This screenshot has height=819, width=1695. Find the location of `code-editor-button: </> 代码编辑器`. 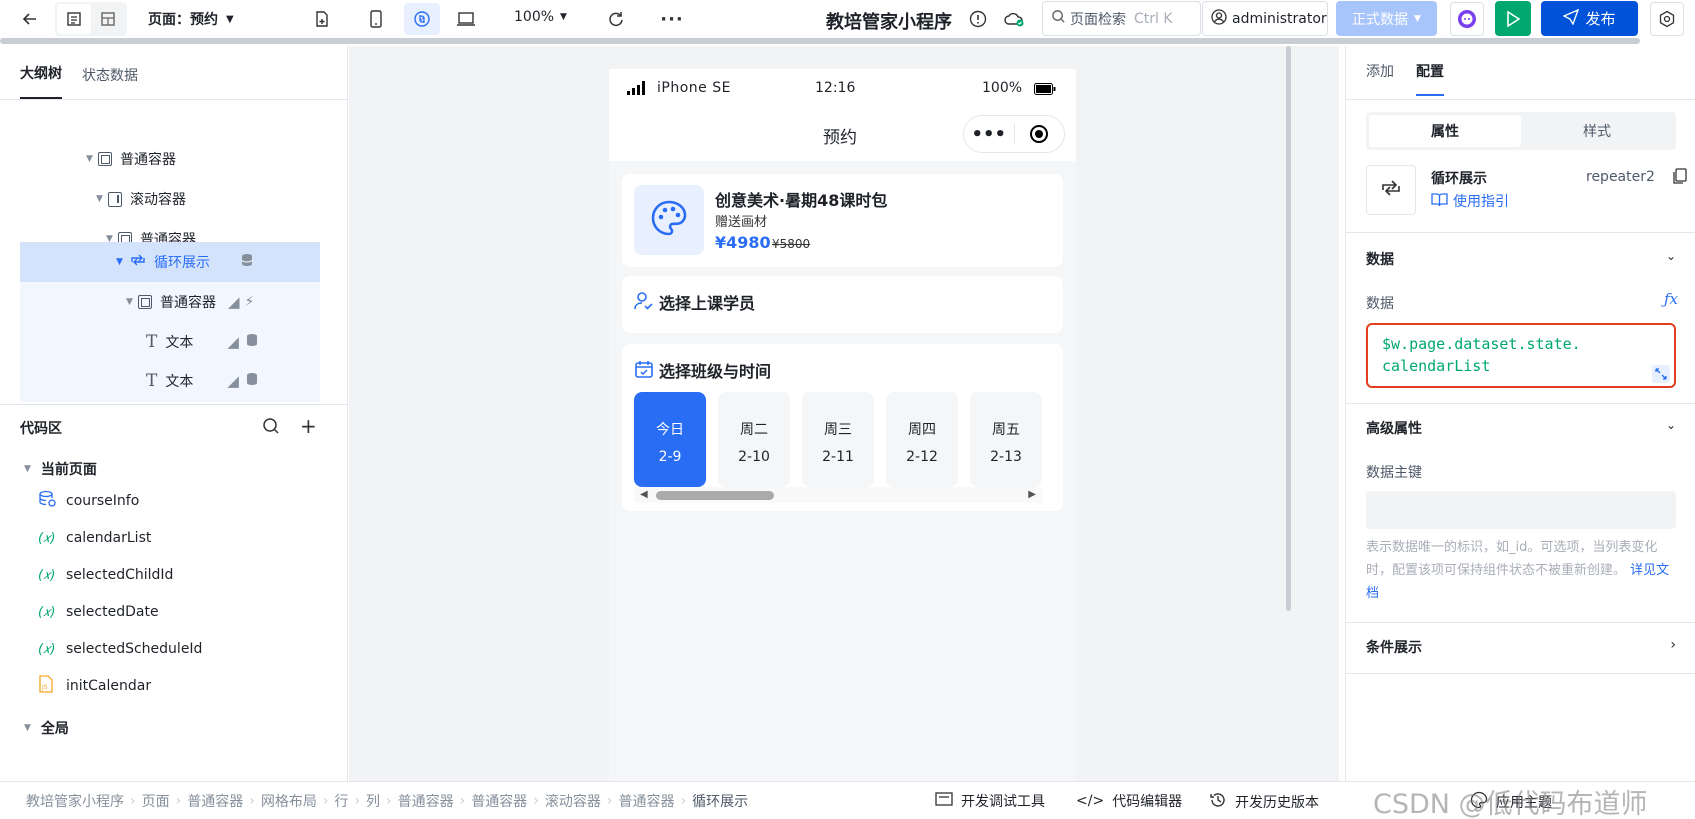

code-editor-button: </> 代码编辑器 is located at coordinates (1129, 801).